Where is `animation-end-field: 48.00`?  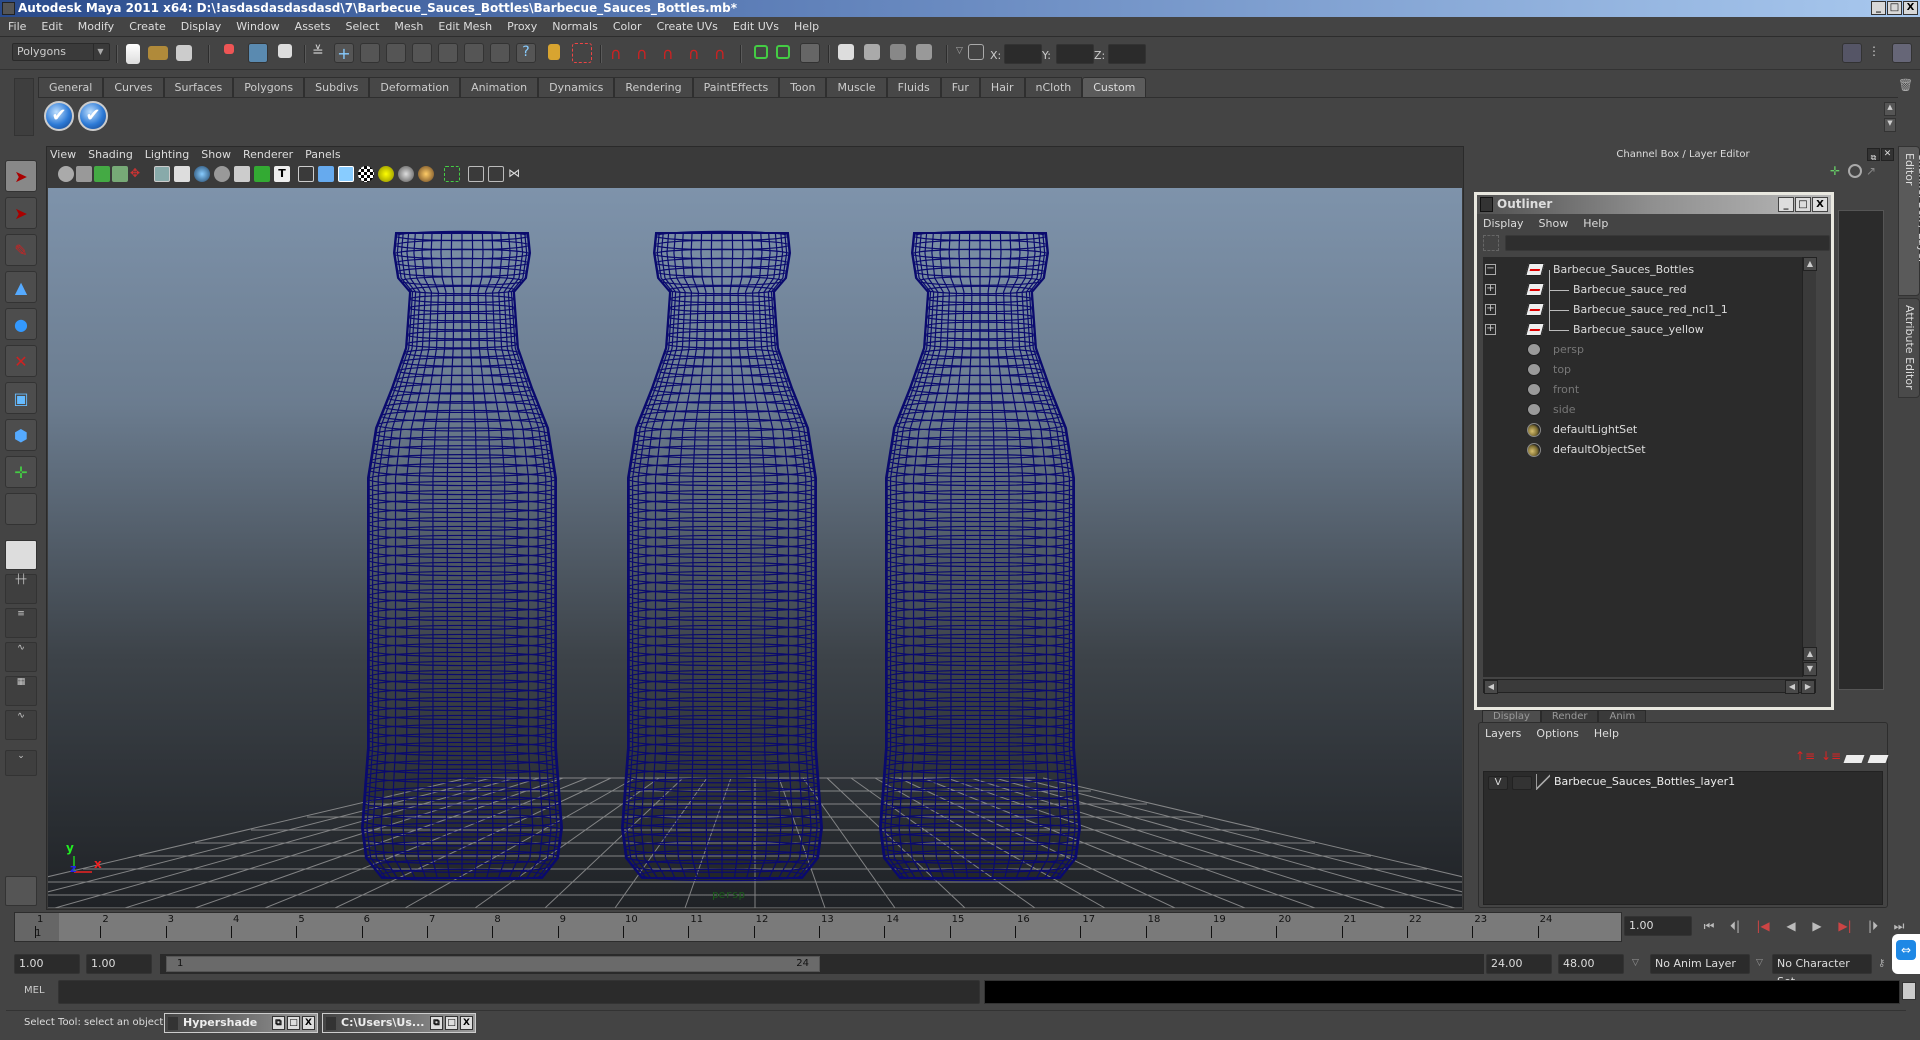 animation-end-field: 48.00 is located at coordinates (1591, 964).